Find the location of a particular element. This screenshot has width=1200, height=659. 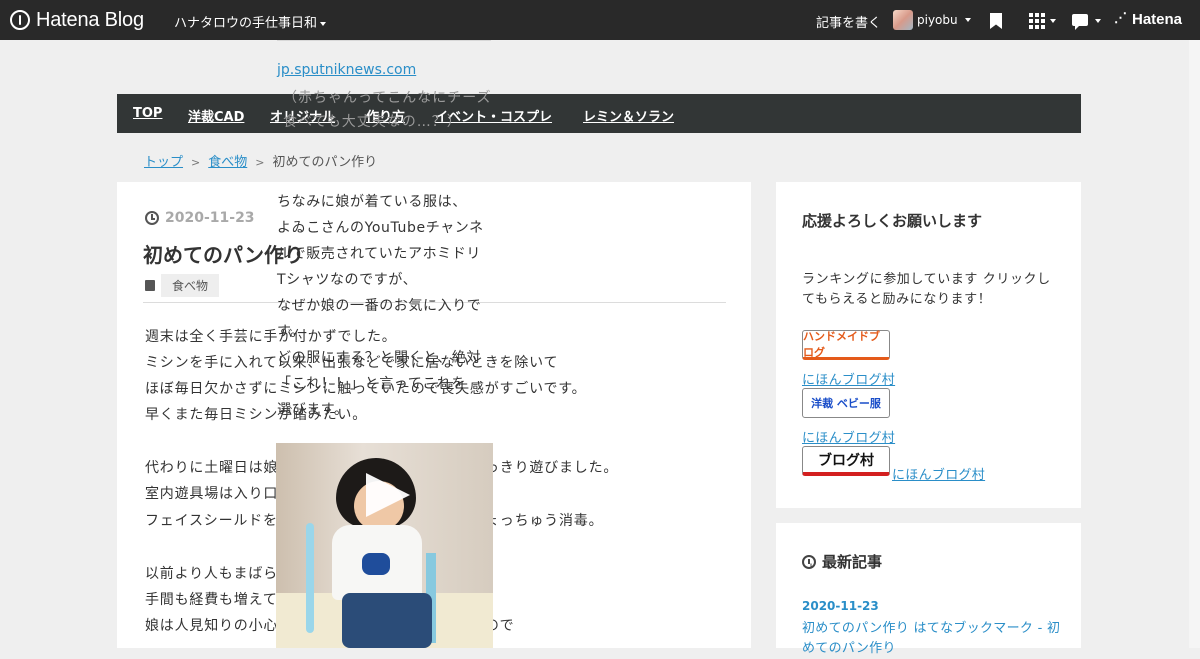

blog-name-menu: ハナタロウの手仕事日和 is located at coordinates (250, 21).